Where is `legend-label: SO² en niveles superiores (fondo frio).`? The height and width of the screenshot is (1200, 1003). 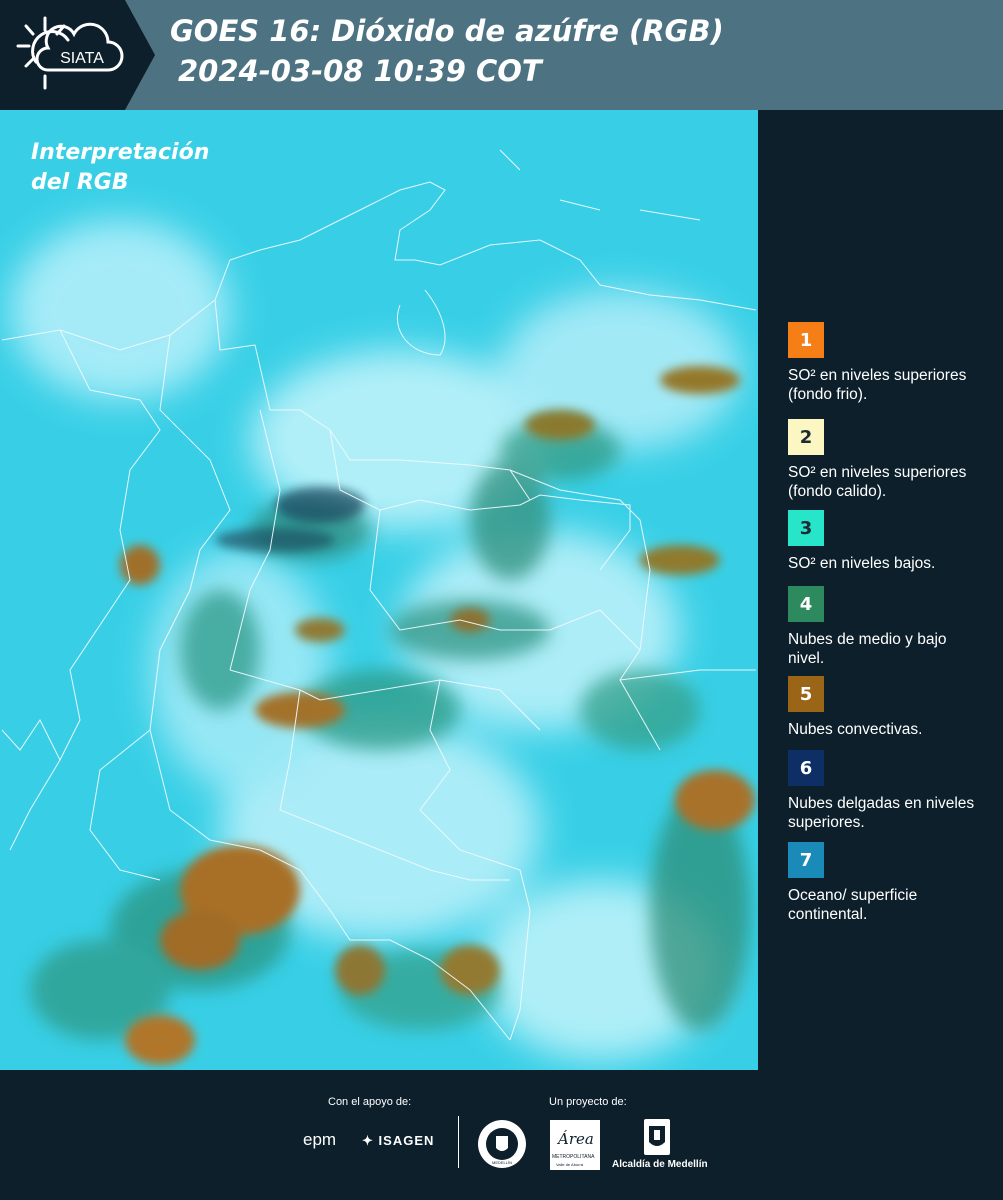
legend-label: SO² en niveles superiores (fondo frio). is located at coordinates (877, 385).